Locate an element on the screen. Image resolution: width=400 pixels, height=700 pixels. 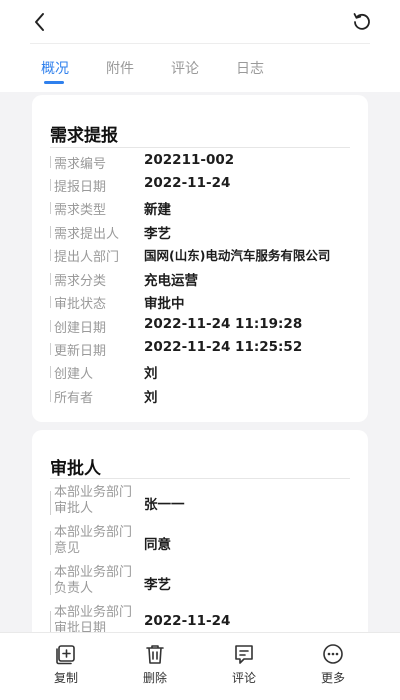
more-button: 更多 is located at coordinates (333, 667).